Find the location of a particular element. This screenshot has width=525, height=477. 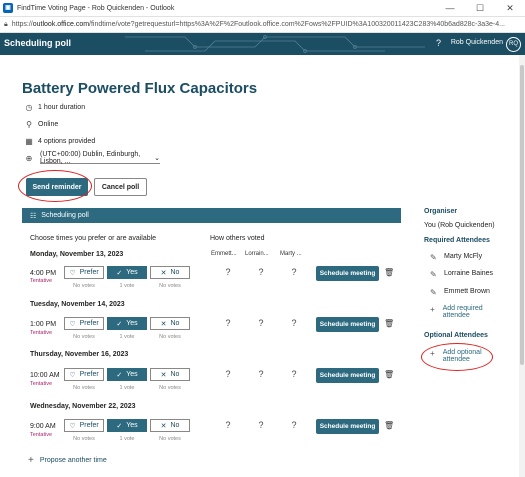

location-pin-icon: ⚲ is located at coordinates (29, 124).